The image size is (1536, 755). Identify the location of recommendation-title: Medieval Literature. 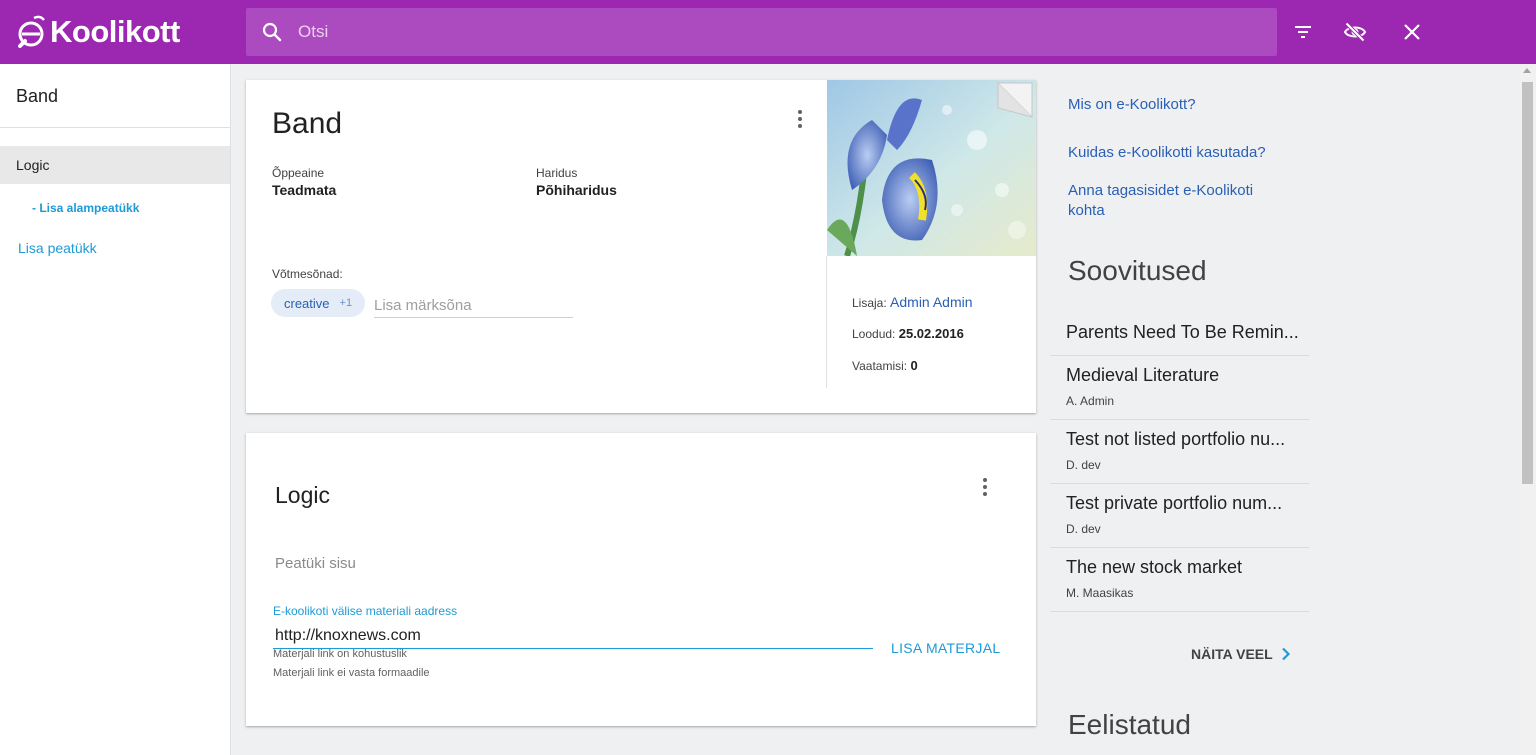
(1143, 375).